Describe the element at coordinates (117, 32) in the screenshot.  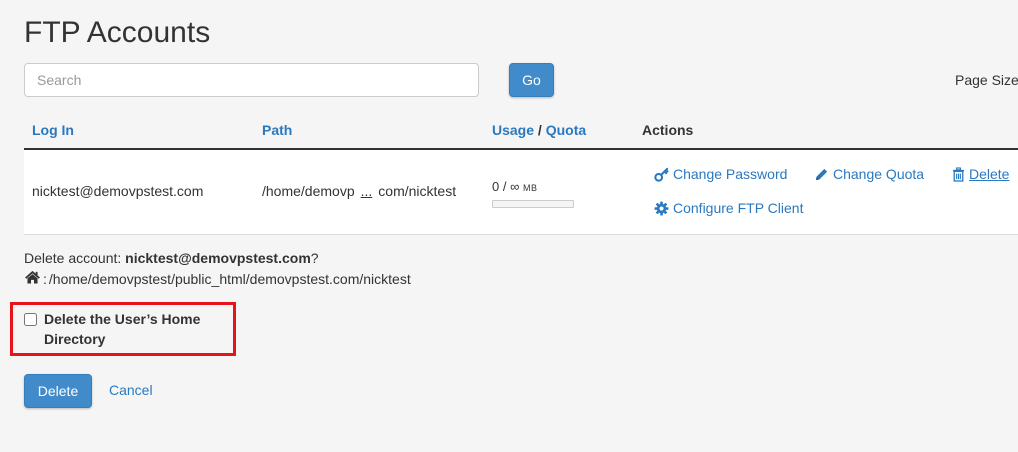
I see `page-title: FTP Accounts` at that location.